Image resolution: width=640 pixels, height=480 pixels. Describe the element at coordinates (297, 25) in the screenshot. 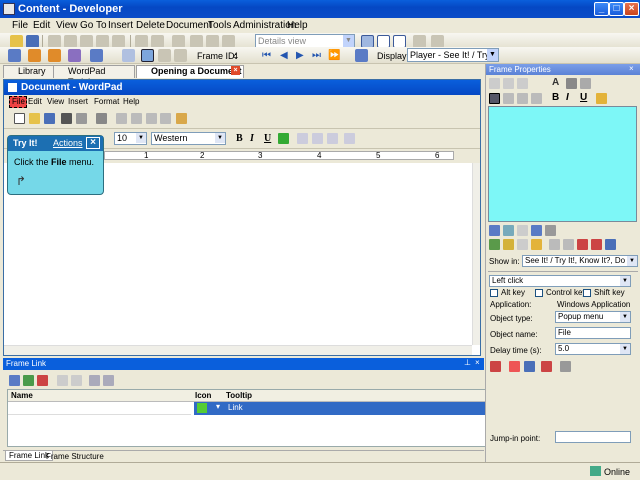

I see `menu-help: Help` at that location.